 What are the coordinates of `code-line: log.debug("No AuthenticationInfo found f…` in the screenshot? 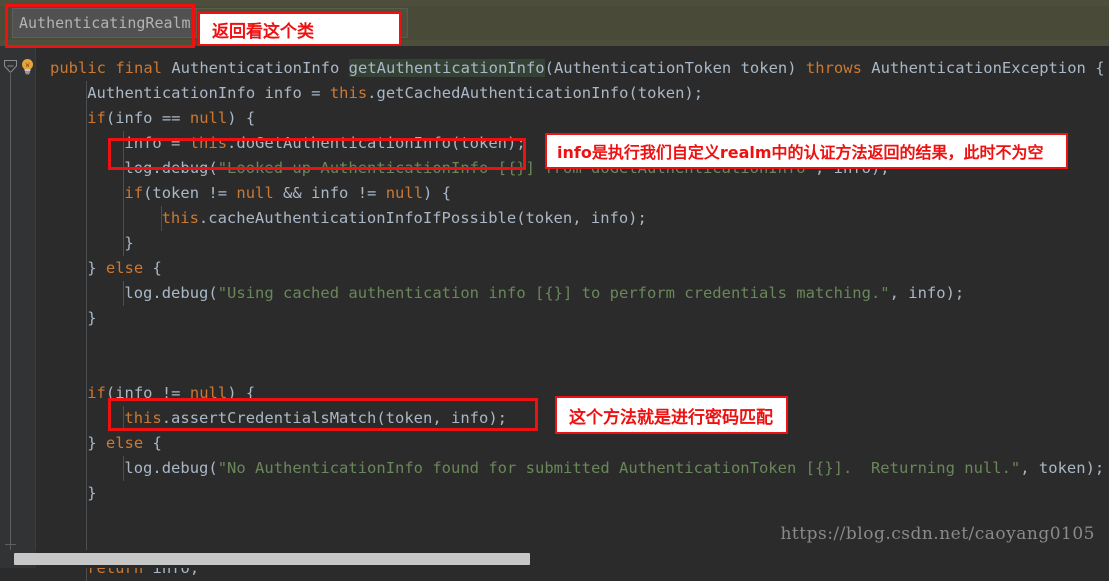 It's located at (614, 468).